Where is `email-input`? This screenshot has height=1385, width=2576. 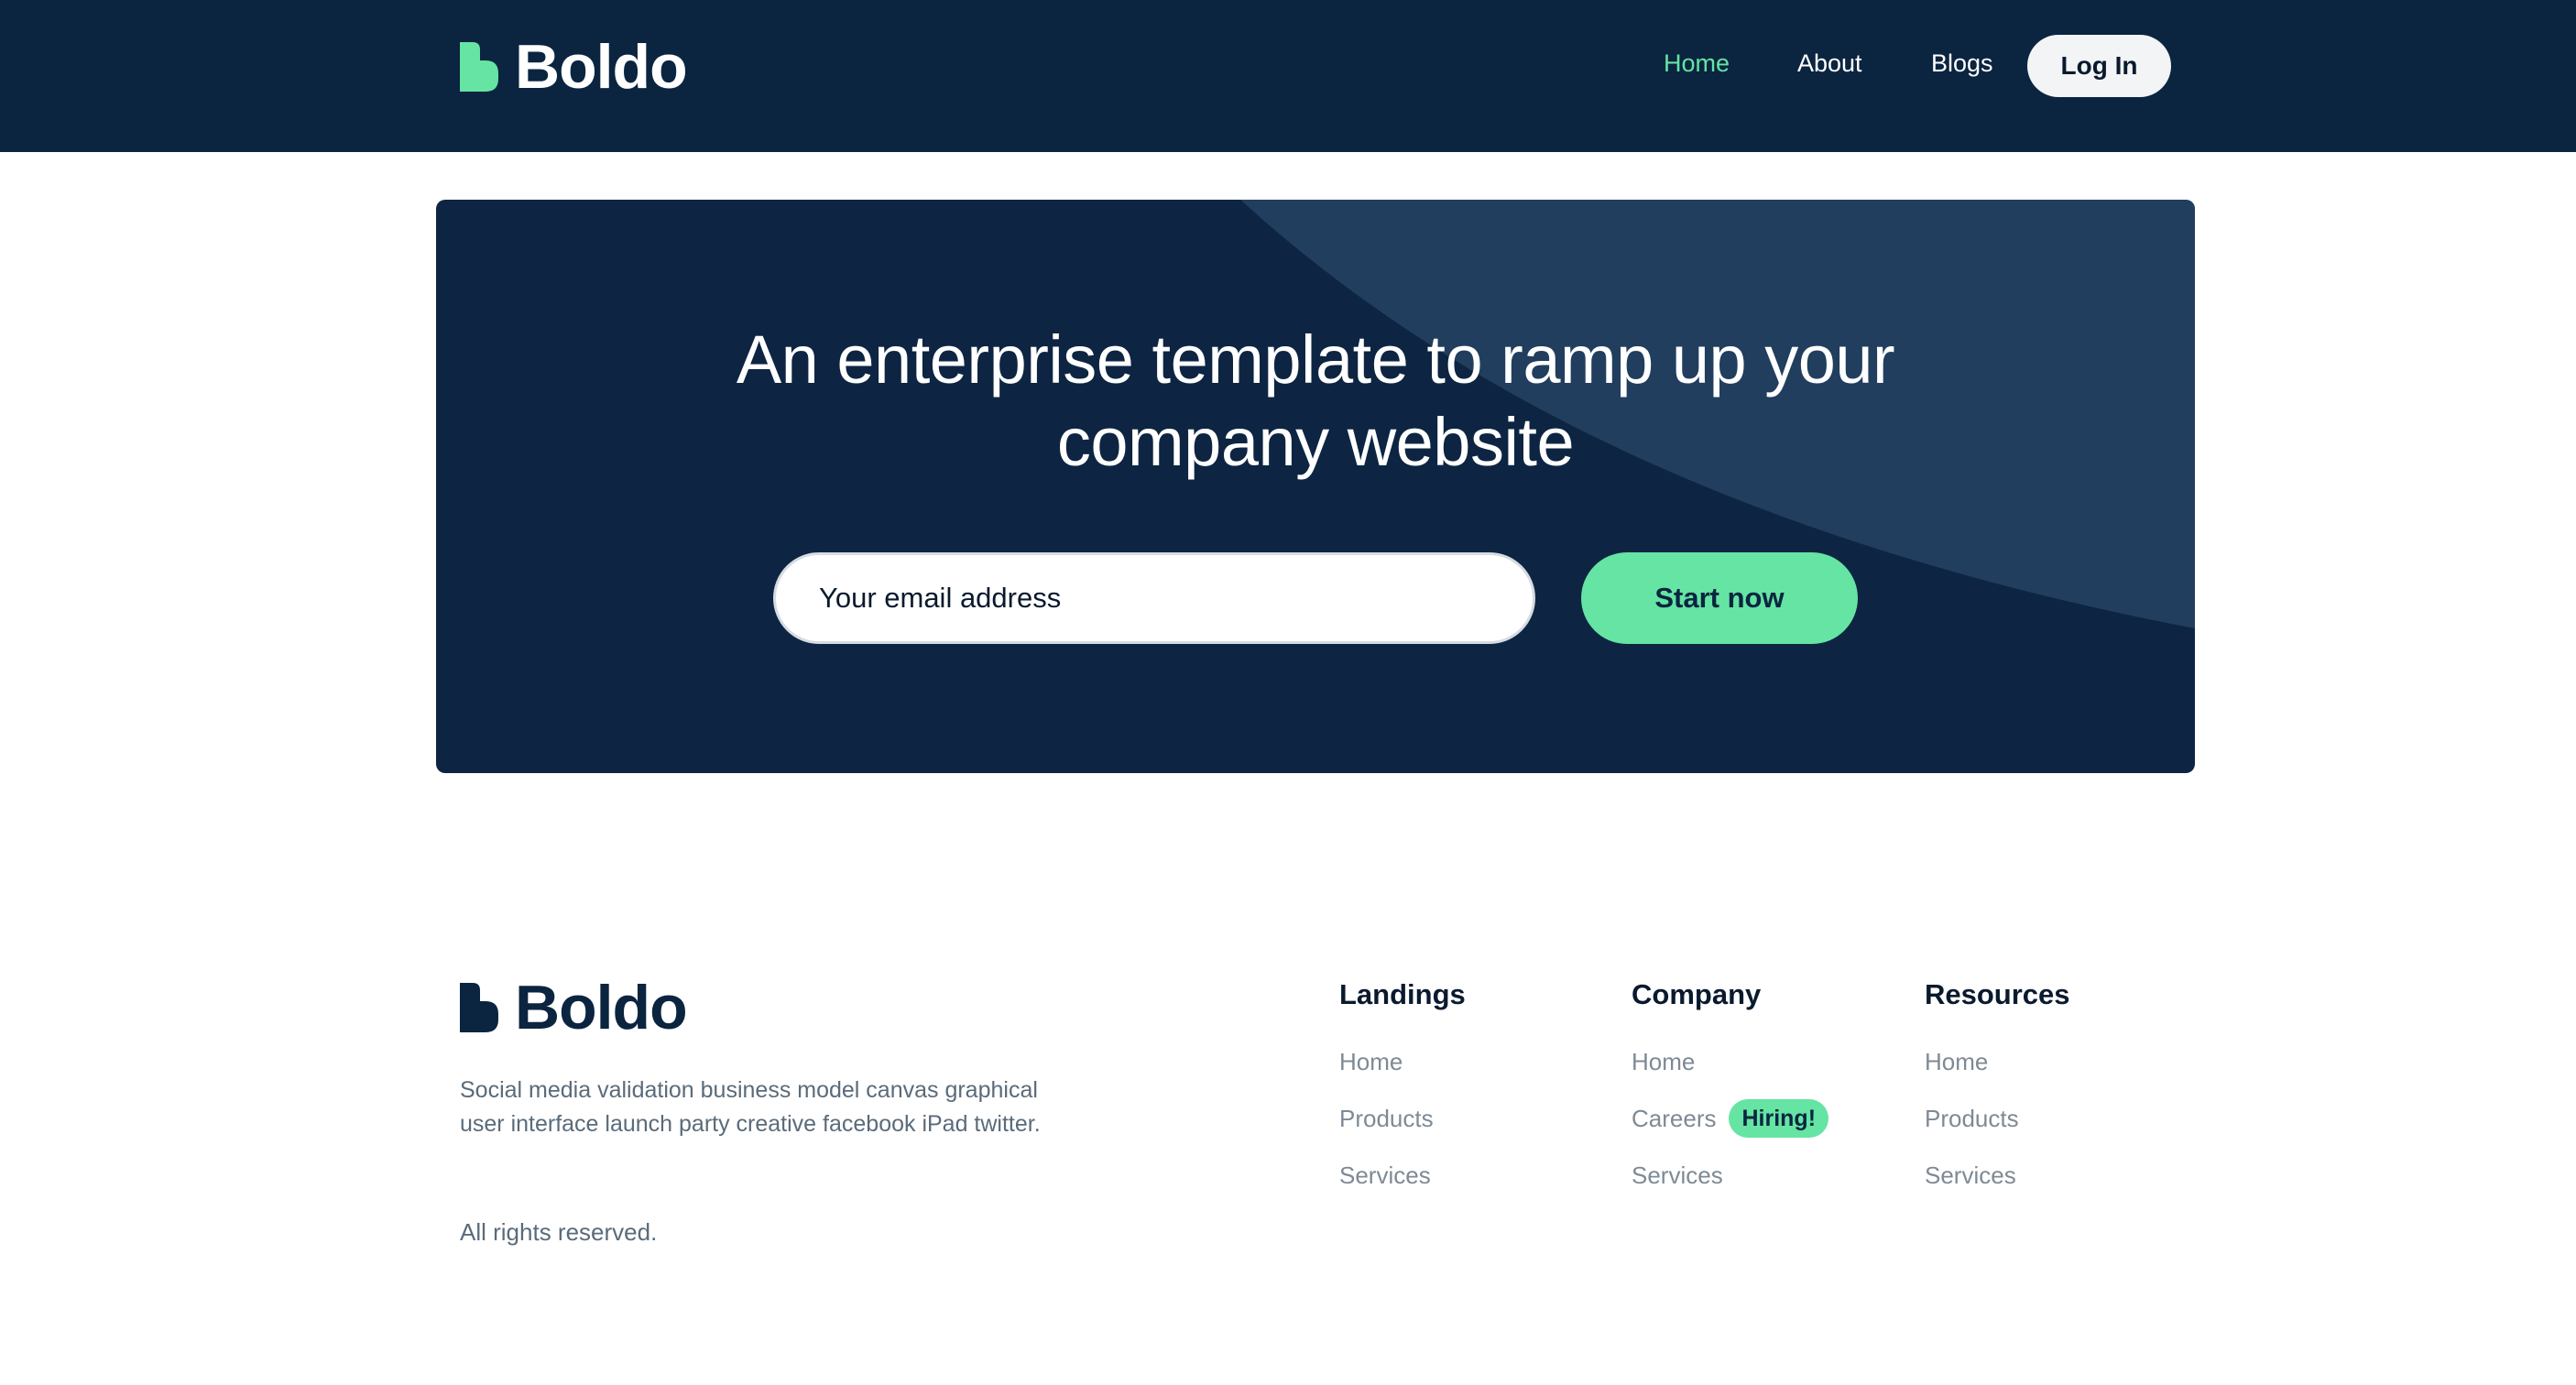
email-input is located at coordinates (1154, 598).